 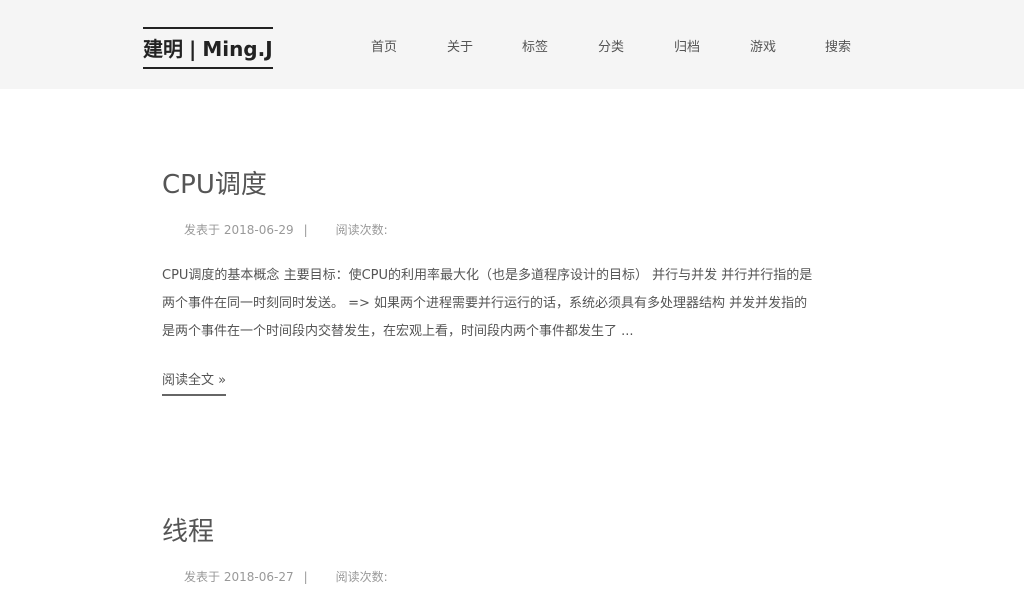 I want to click on post-entry: 线程 发表于 2018-06-27 | 阅读次数:, so click(x=513, y=549).